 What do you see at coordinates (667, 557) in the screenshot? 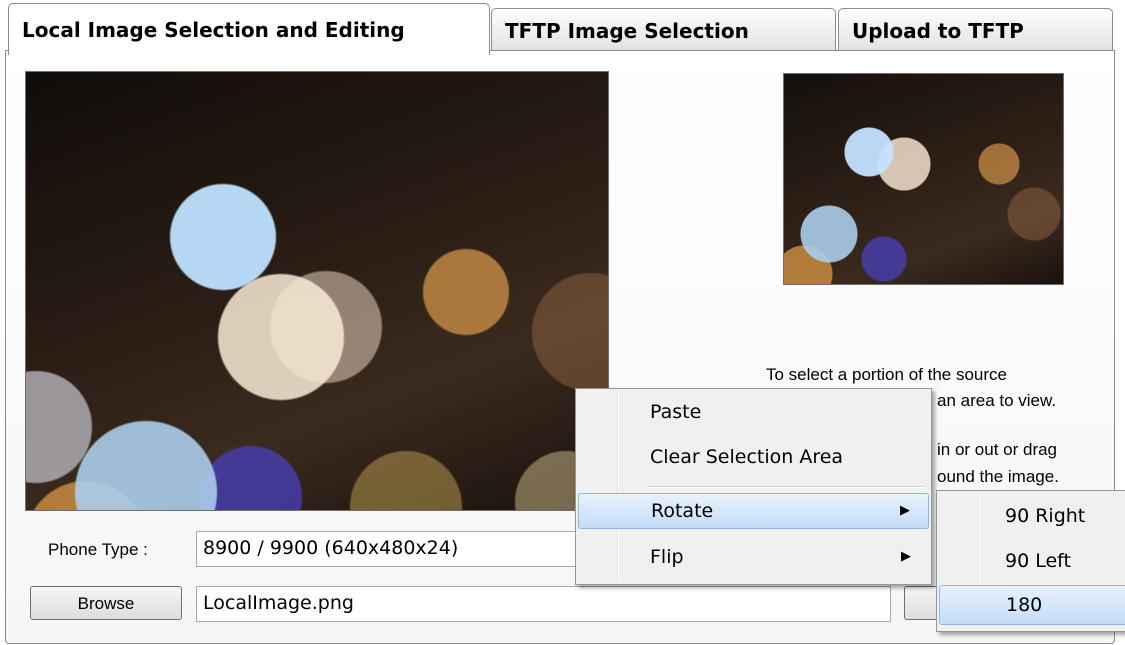
I see `menu-item-label: Flip` at bounding box center [667, 557].